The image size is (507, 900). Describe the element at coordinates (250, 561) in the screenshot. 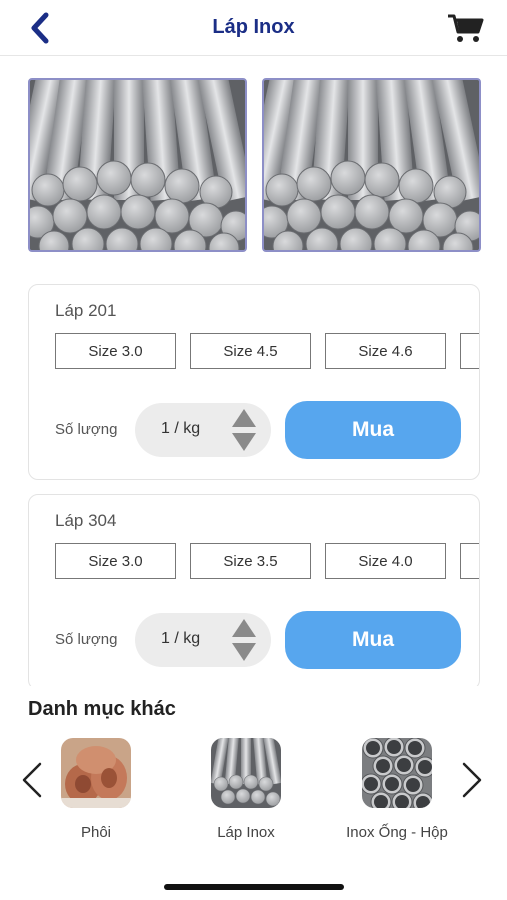

I see `size-option: Size 3.5` at that location.